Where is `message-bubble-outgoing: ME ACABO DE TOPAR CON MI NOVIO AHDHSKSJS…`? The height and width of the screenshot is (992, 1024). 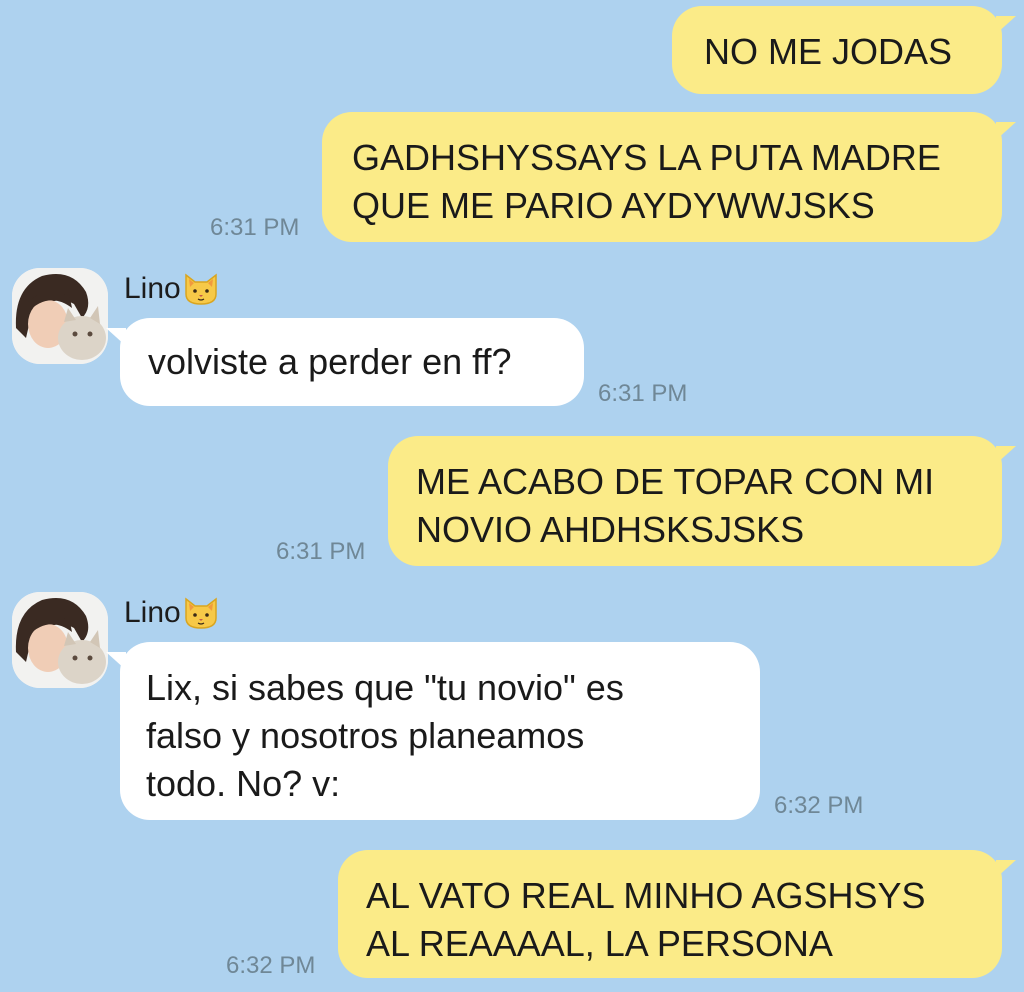
message-bubble-outgoing: ME ACABO DE TOPAR CON MI NOVIO AHDHSKSJS… is located at coordinates (702, 501).